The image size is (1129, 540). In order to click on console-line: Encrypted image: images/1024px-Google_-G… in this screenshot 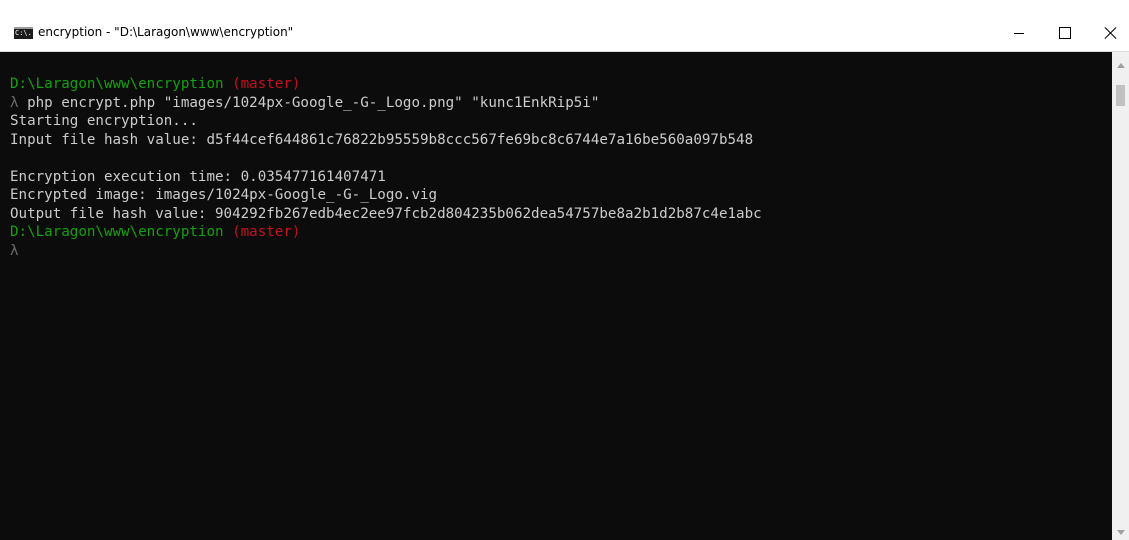, I will do `click(561, 195)`.